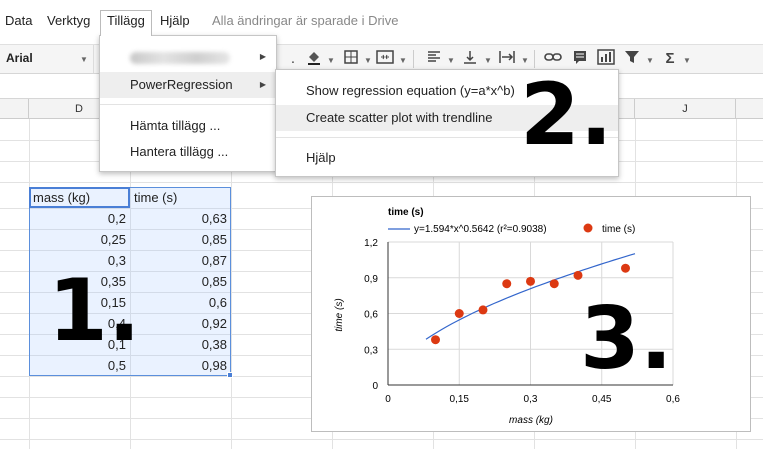  What do you see at coordinates (371, 279) in the screenshot?
I see `y-tick-label: 0,9` at bounding box center [371, 279].